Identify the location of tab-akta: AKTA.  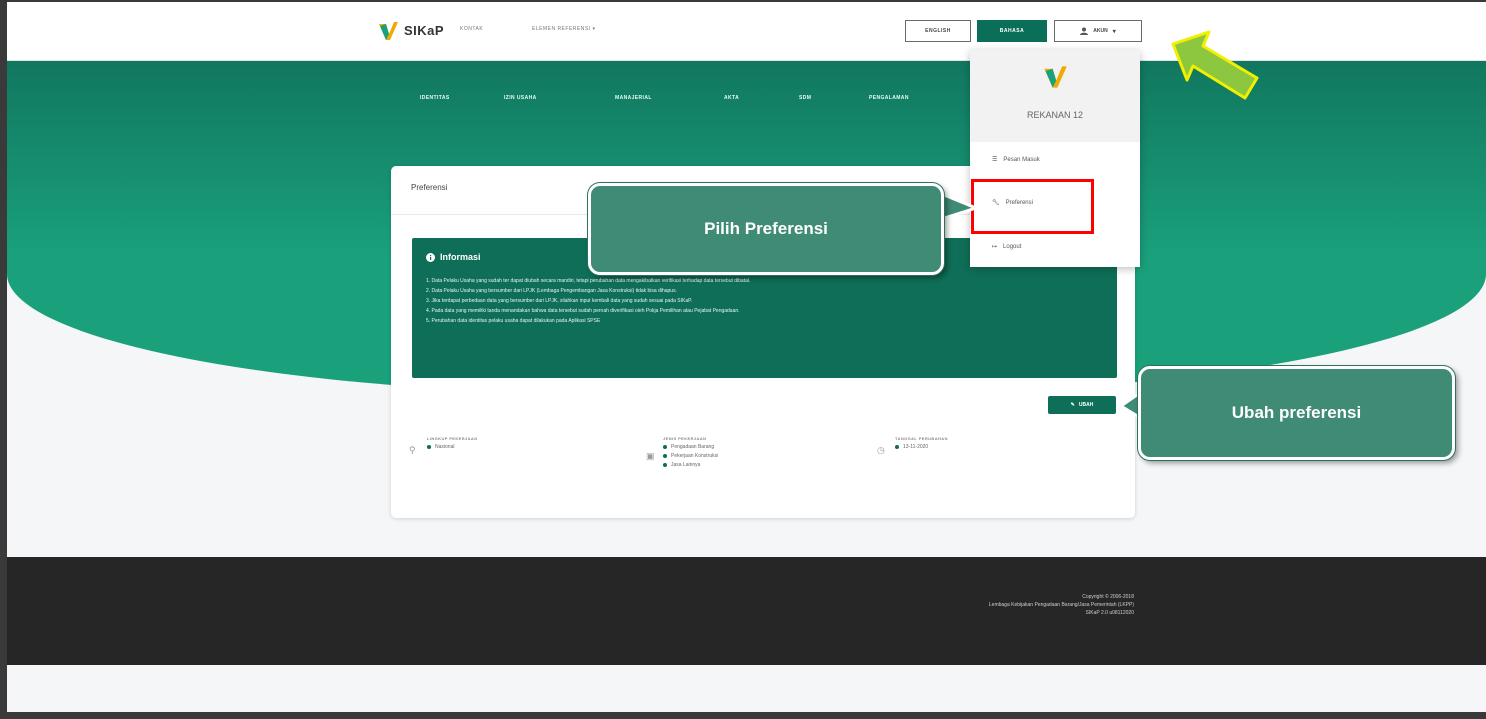
(731, 98).